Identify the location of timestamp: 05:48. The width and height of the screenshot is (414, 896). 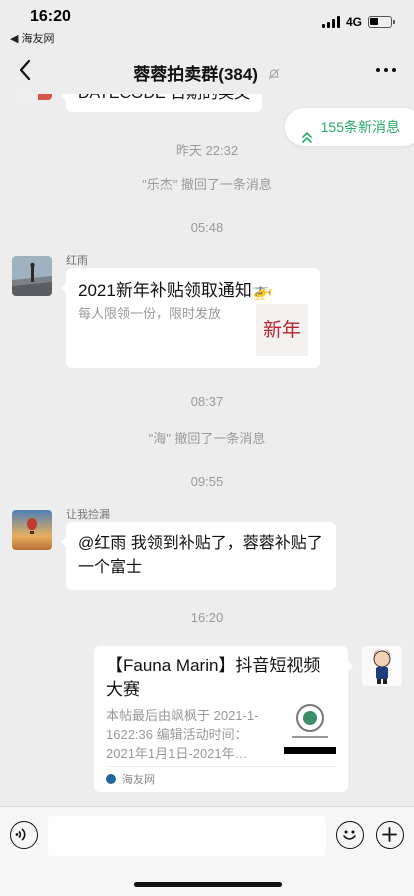
(207, 227).